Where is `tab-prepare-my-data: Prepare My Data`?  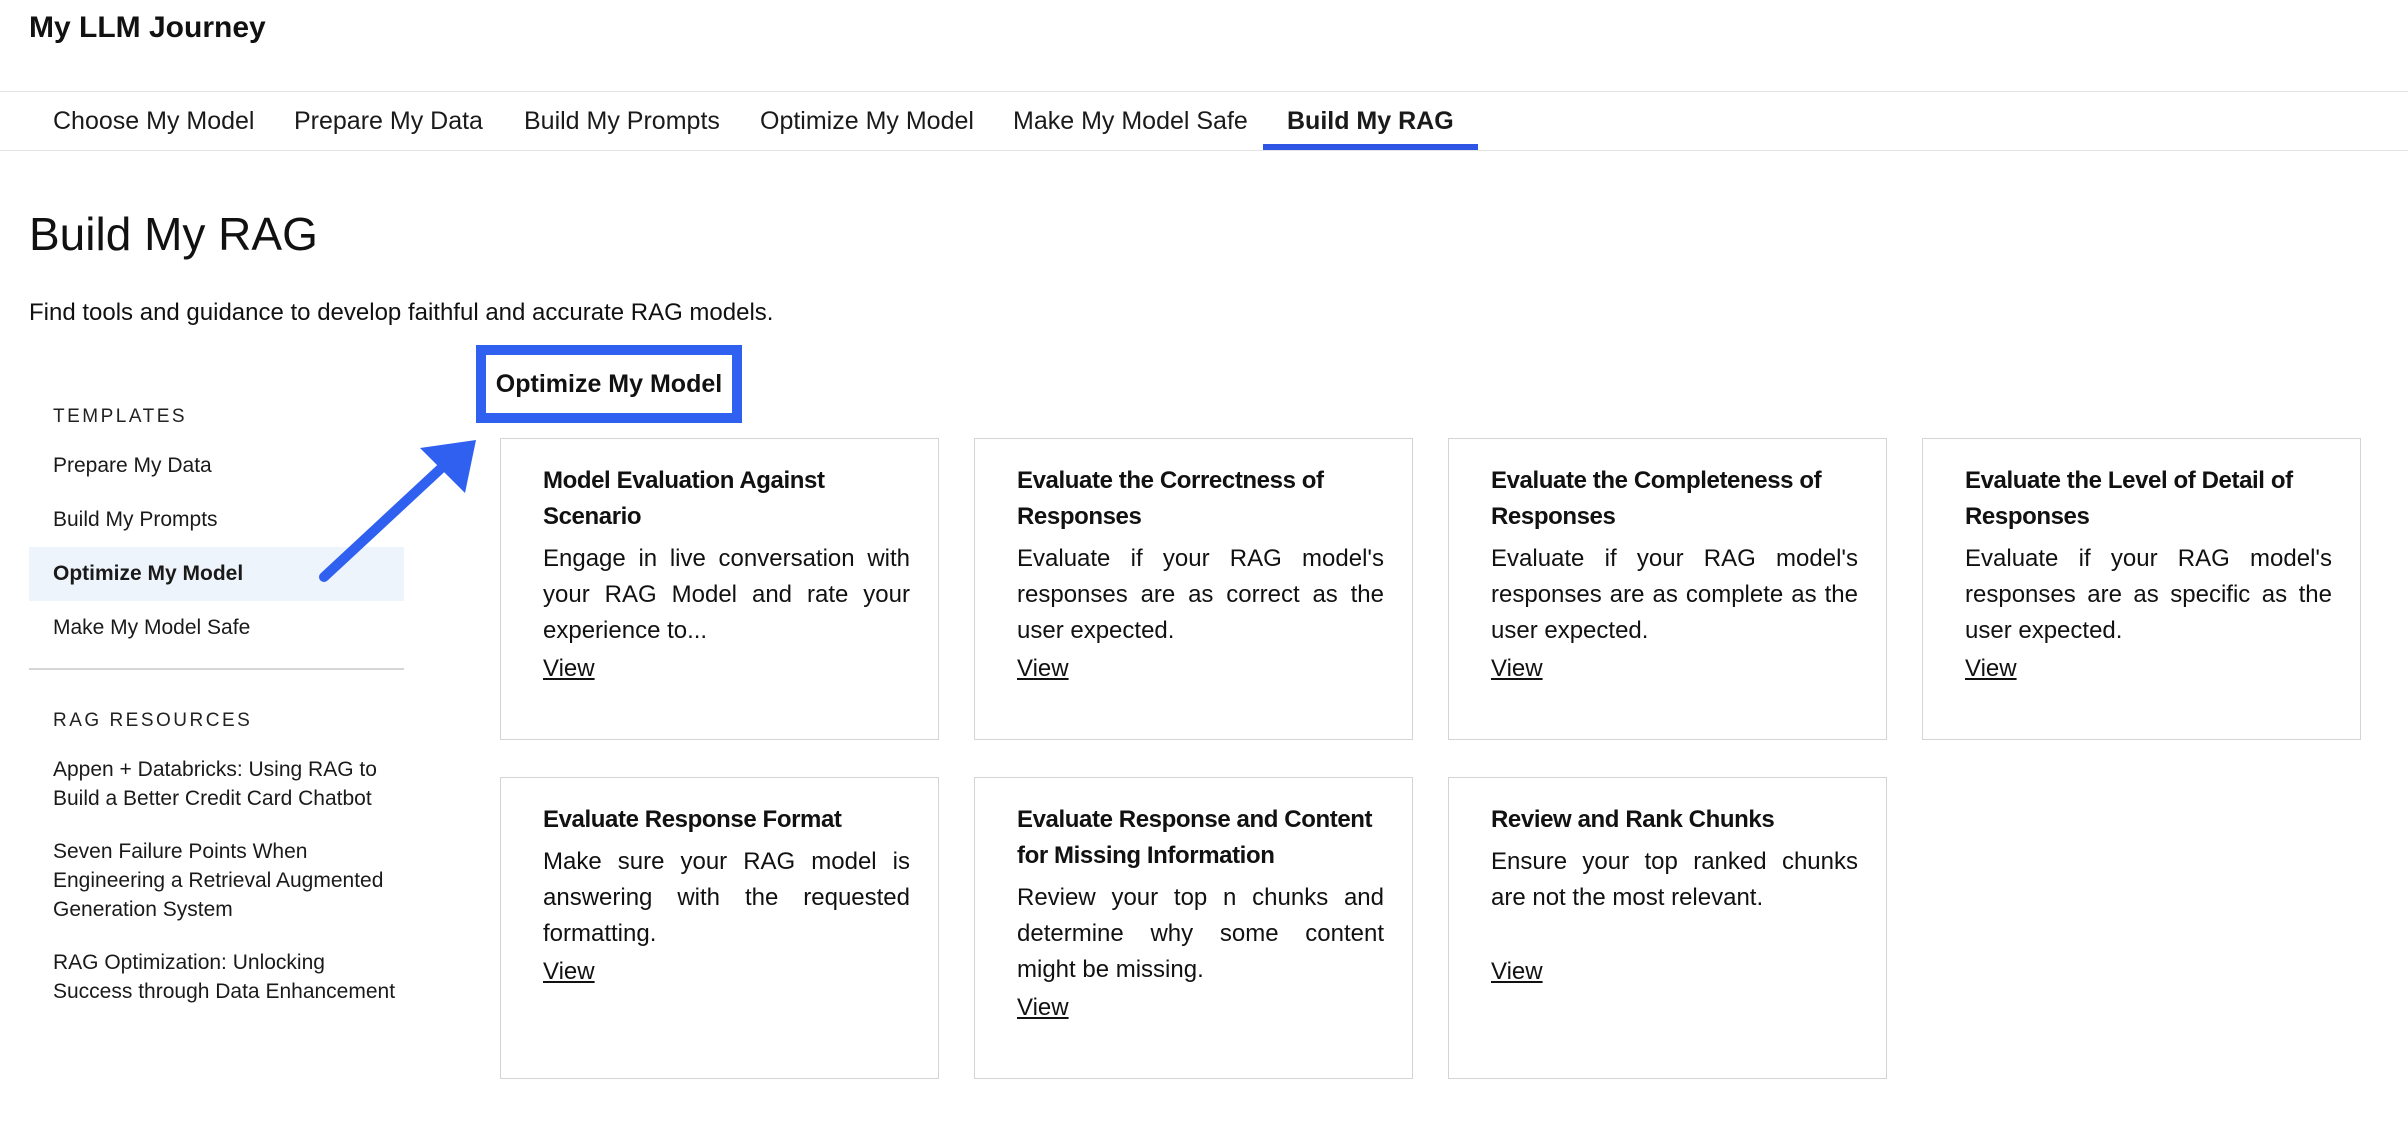 tab-prepare-my-data: Prepare My Data is located at coordinates (388, 121).